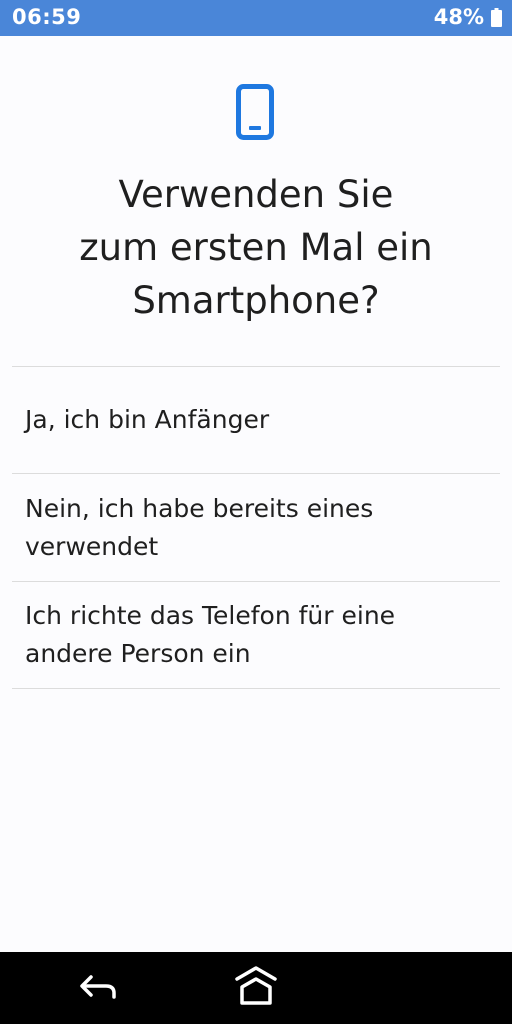 This screenshot has width=512, height=1024. Describe the element at coordinates (255, 112) in the screenshot. I see `smartphone-icon` at that location.